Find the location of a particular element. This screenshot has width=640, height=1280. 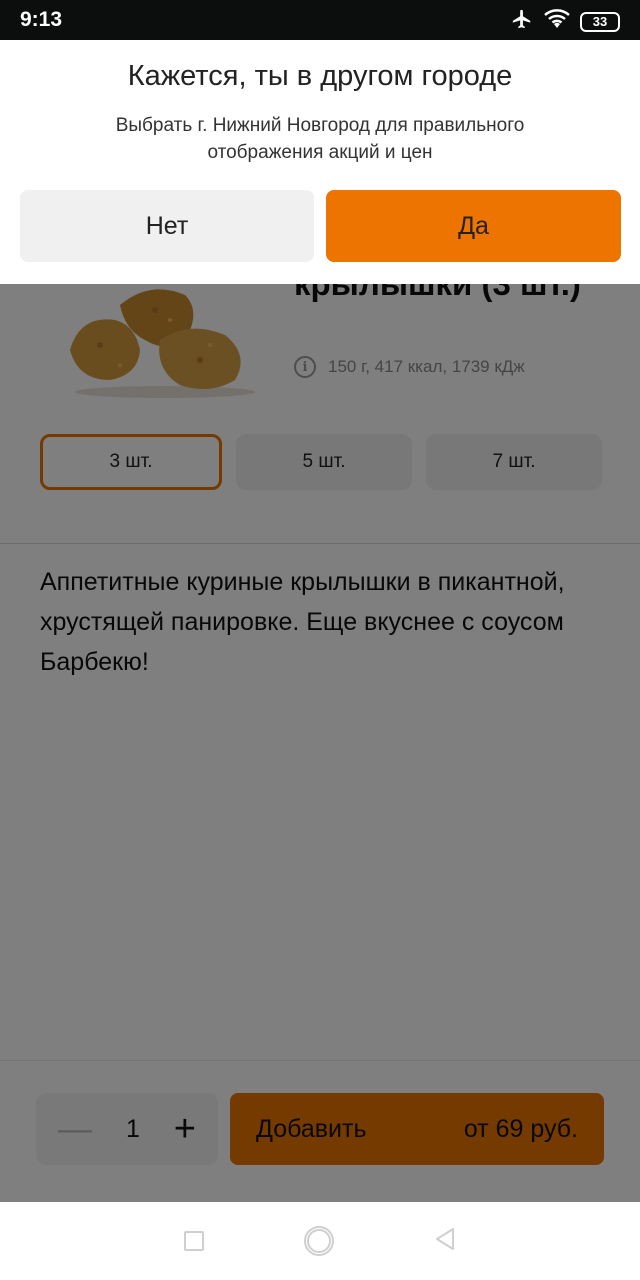

navigation-bar is located at coordinates (320, 1241).